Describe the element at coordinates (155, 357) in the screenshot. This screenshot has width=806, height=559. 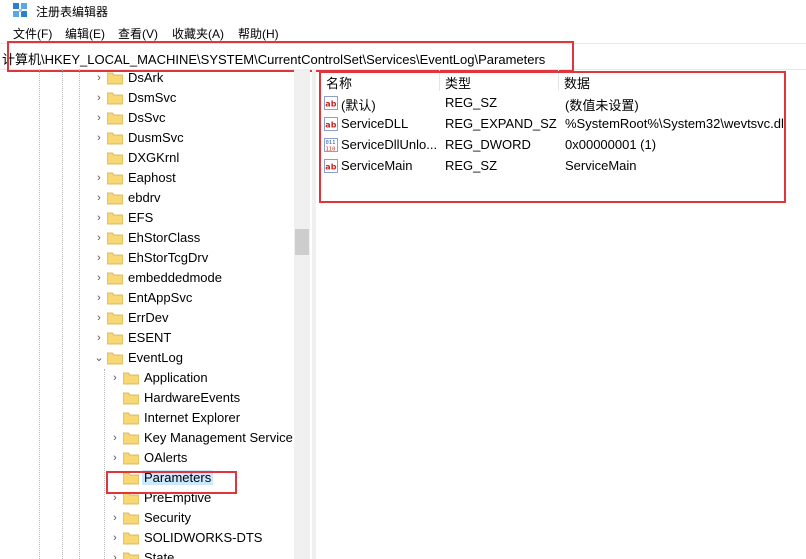
I see `tree-node-label: EventLog` at that location.